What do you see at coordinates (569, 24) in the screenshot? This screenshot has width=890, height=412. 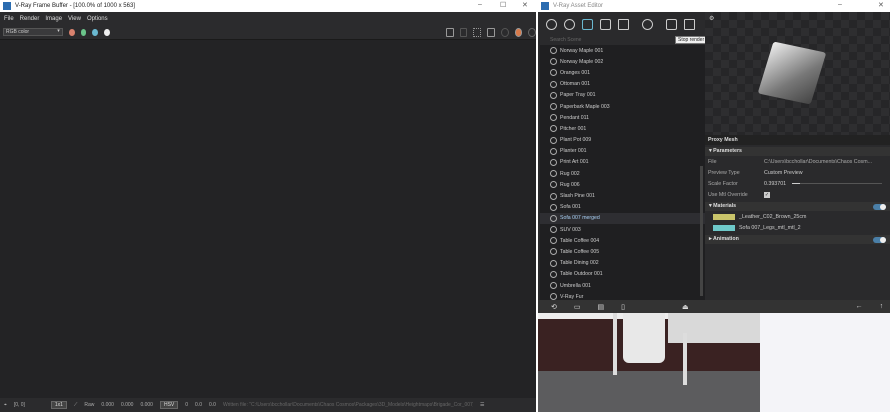 I see `lights-icon` at bounding box center [569, 24].